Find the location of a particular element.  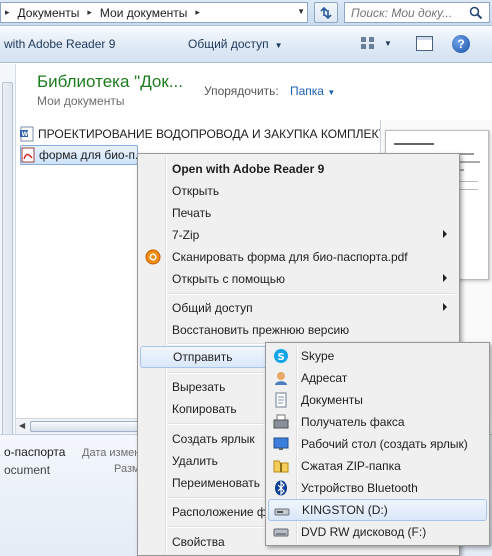

dvd-drive-icon is located at coordinates (281, 532).